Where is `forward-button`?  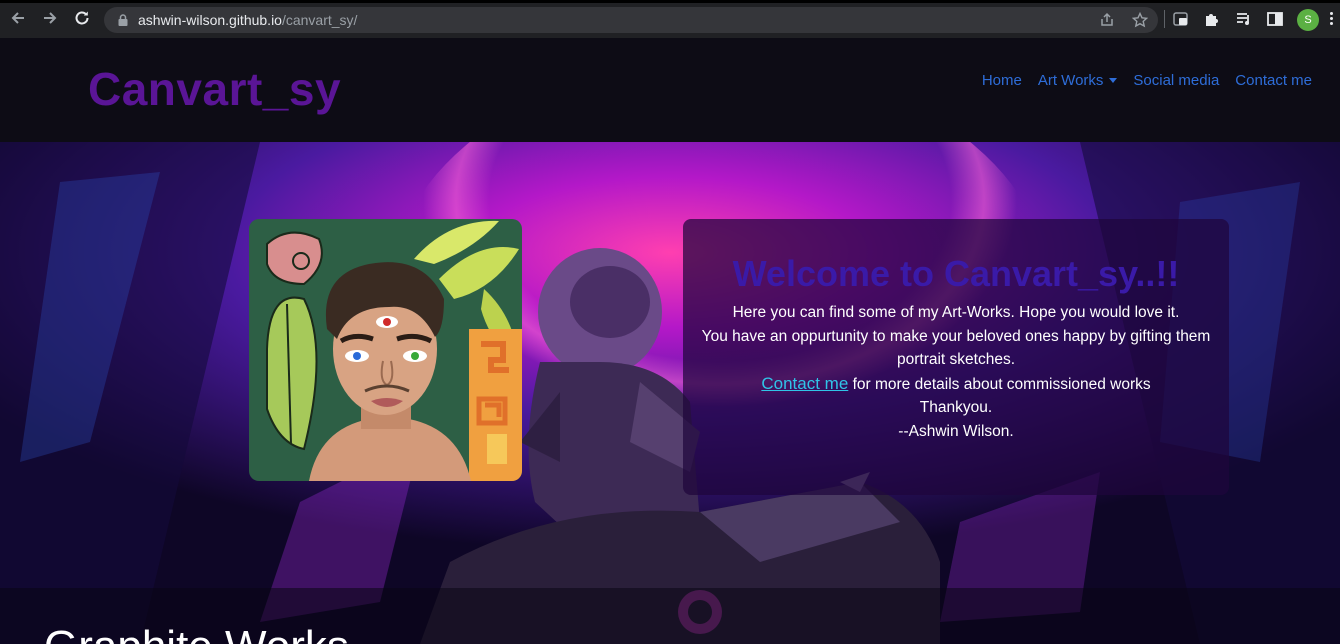
forward-button is located at coordinates (50, 19).